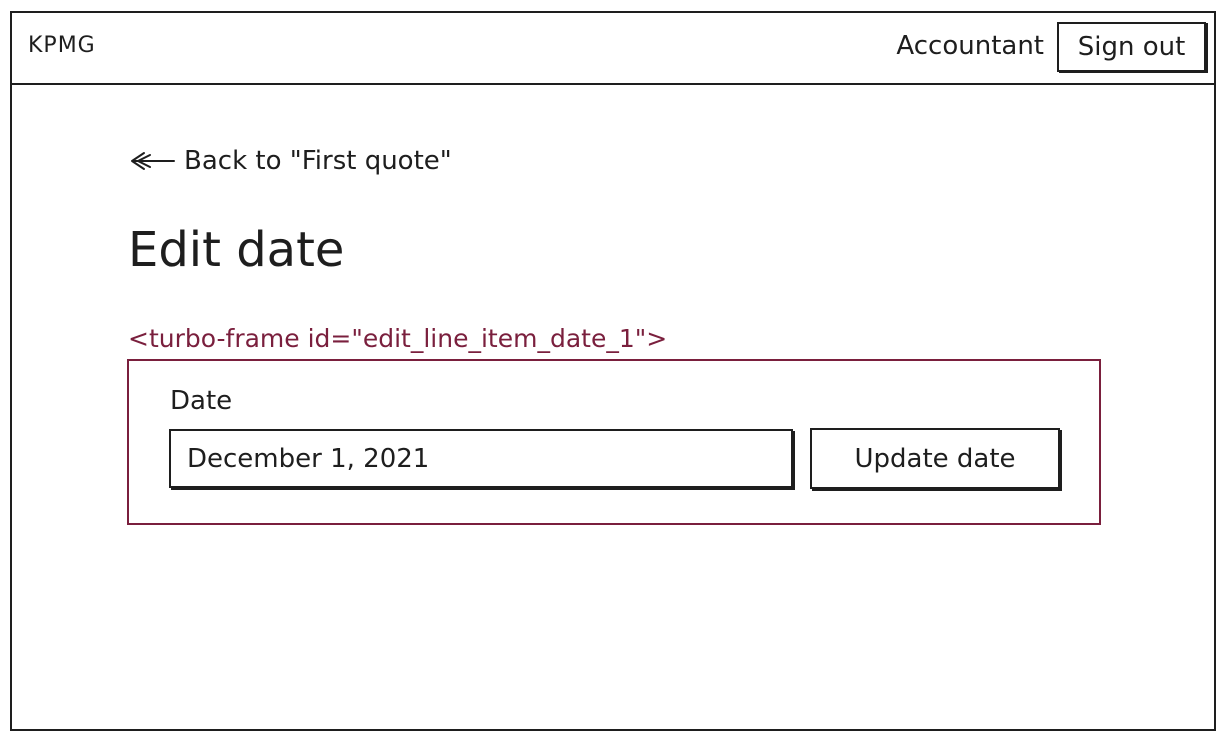 The image size is (1226, 740). Describe the element at coordinates (613, 48) in the screenshot. I see `top-navbar: KPMG Accountant Sign out` at that location.